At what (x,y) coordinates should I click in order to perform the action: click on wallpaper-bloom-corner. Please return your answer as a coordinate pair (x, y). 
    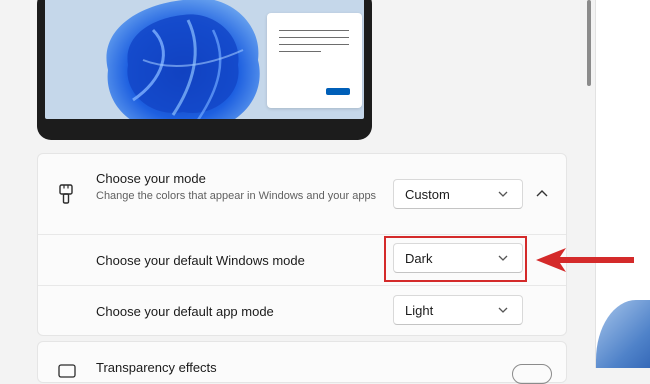
    Looking at the image, I should click on (623, 334).